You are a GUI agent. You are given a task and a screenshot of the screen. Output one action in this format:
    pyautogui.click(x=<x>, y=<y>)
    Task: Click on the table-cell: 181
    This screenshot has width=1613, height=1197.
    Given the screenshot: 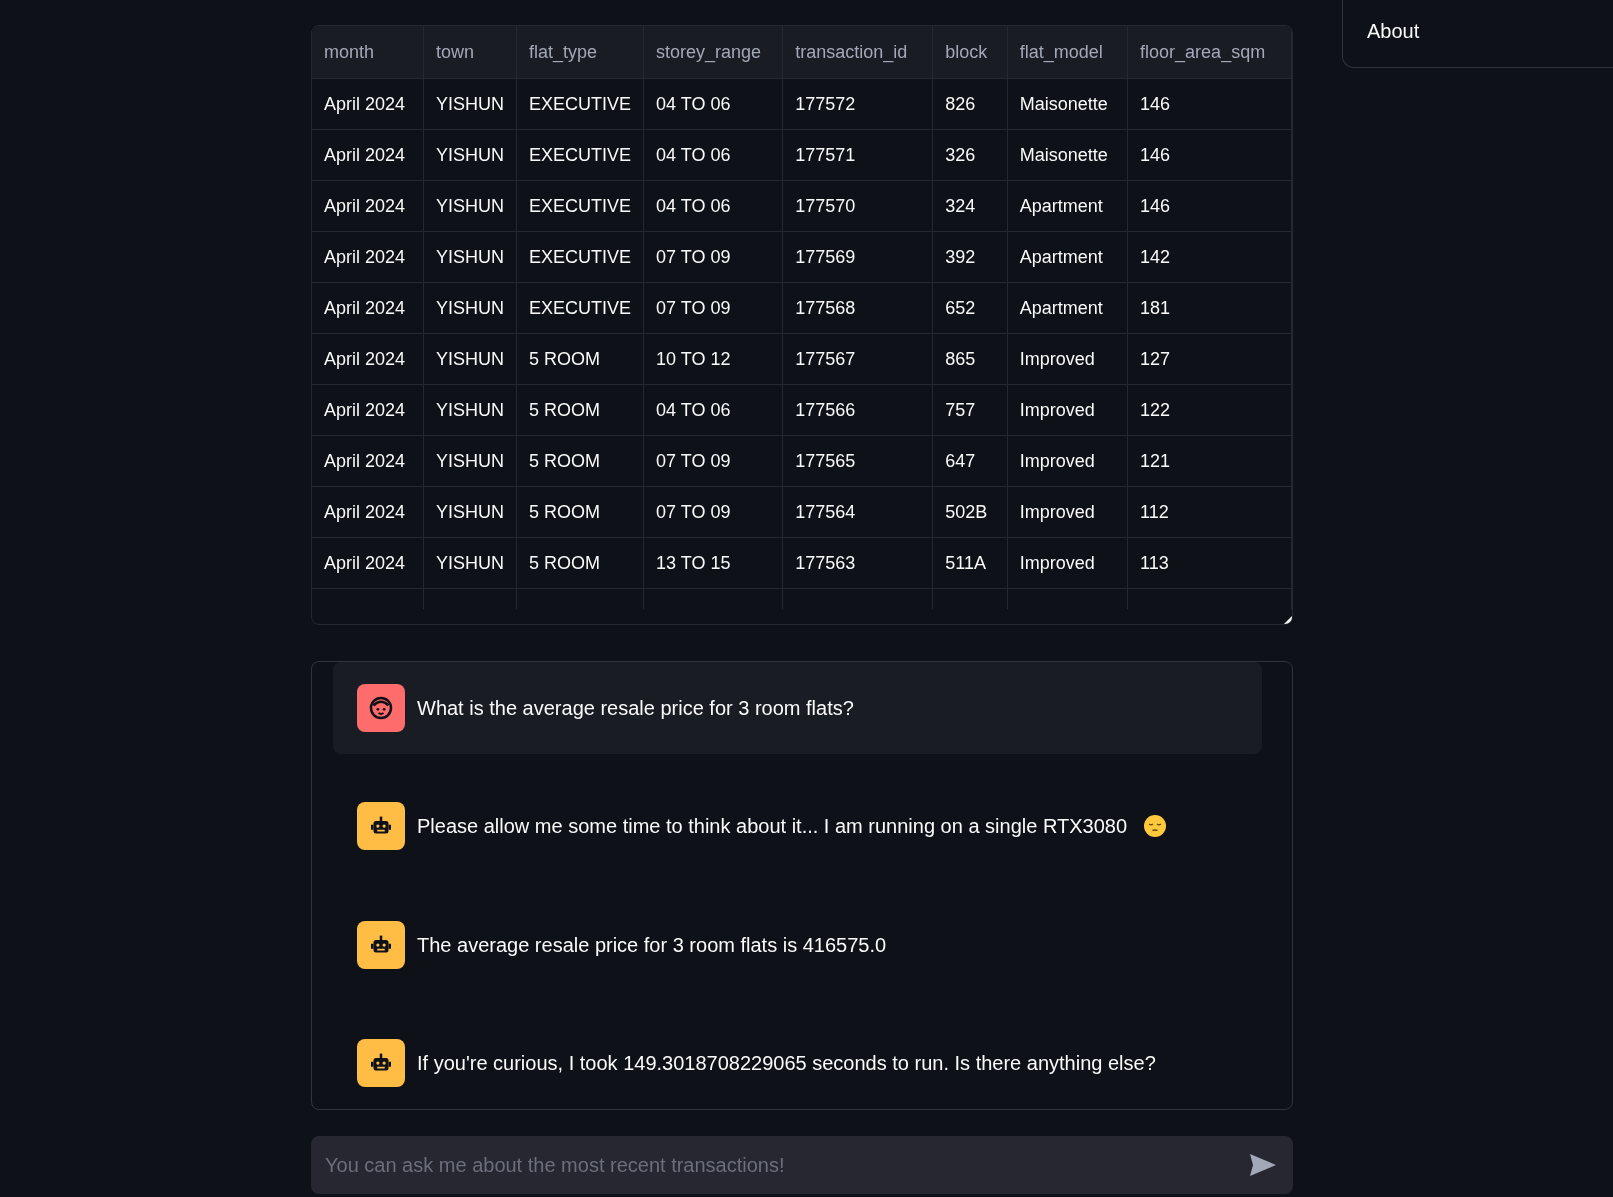 What is the action you would take?
    pyautogui.click(x=1209, y=308)
    